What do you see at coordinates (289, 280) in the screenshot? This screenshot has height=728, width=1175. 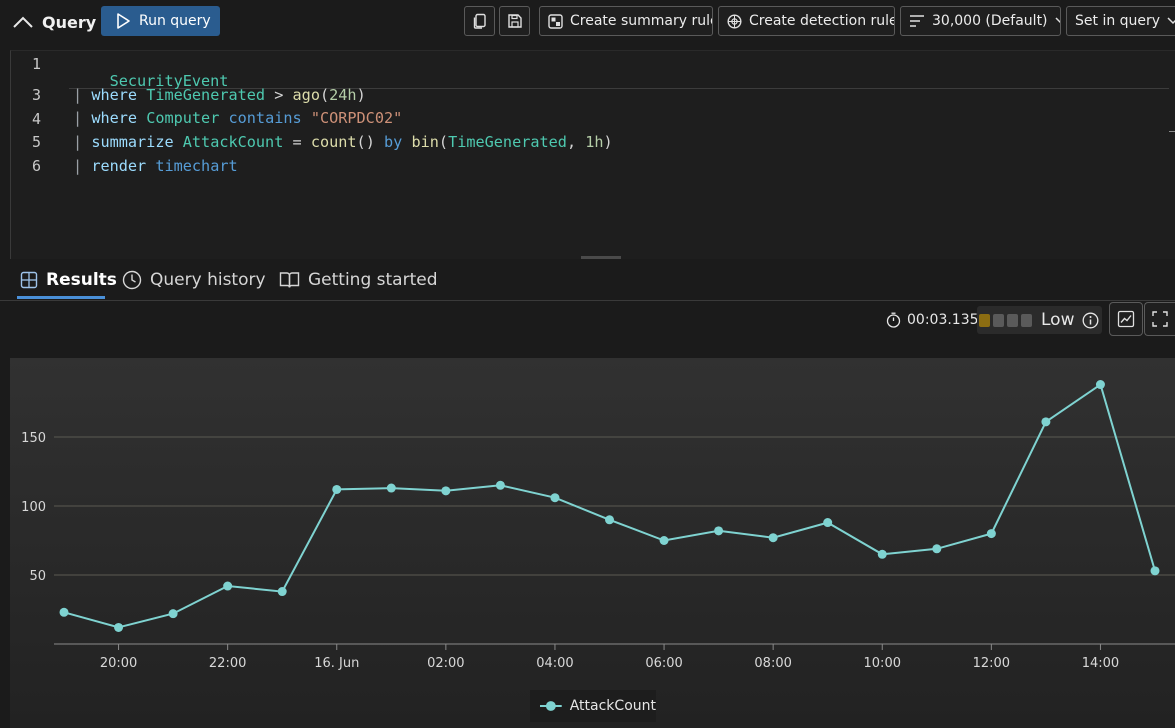 I see `book-icon` at bounding box center [289, 280].